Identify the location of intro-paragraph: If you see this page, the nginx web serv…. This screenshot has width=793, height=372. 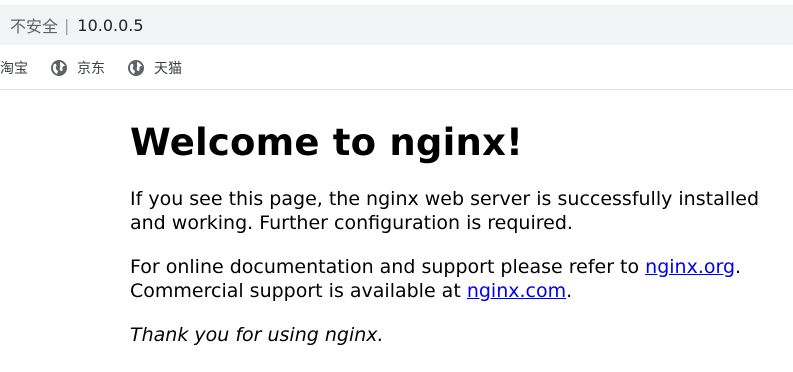
(445, 211).